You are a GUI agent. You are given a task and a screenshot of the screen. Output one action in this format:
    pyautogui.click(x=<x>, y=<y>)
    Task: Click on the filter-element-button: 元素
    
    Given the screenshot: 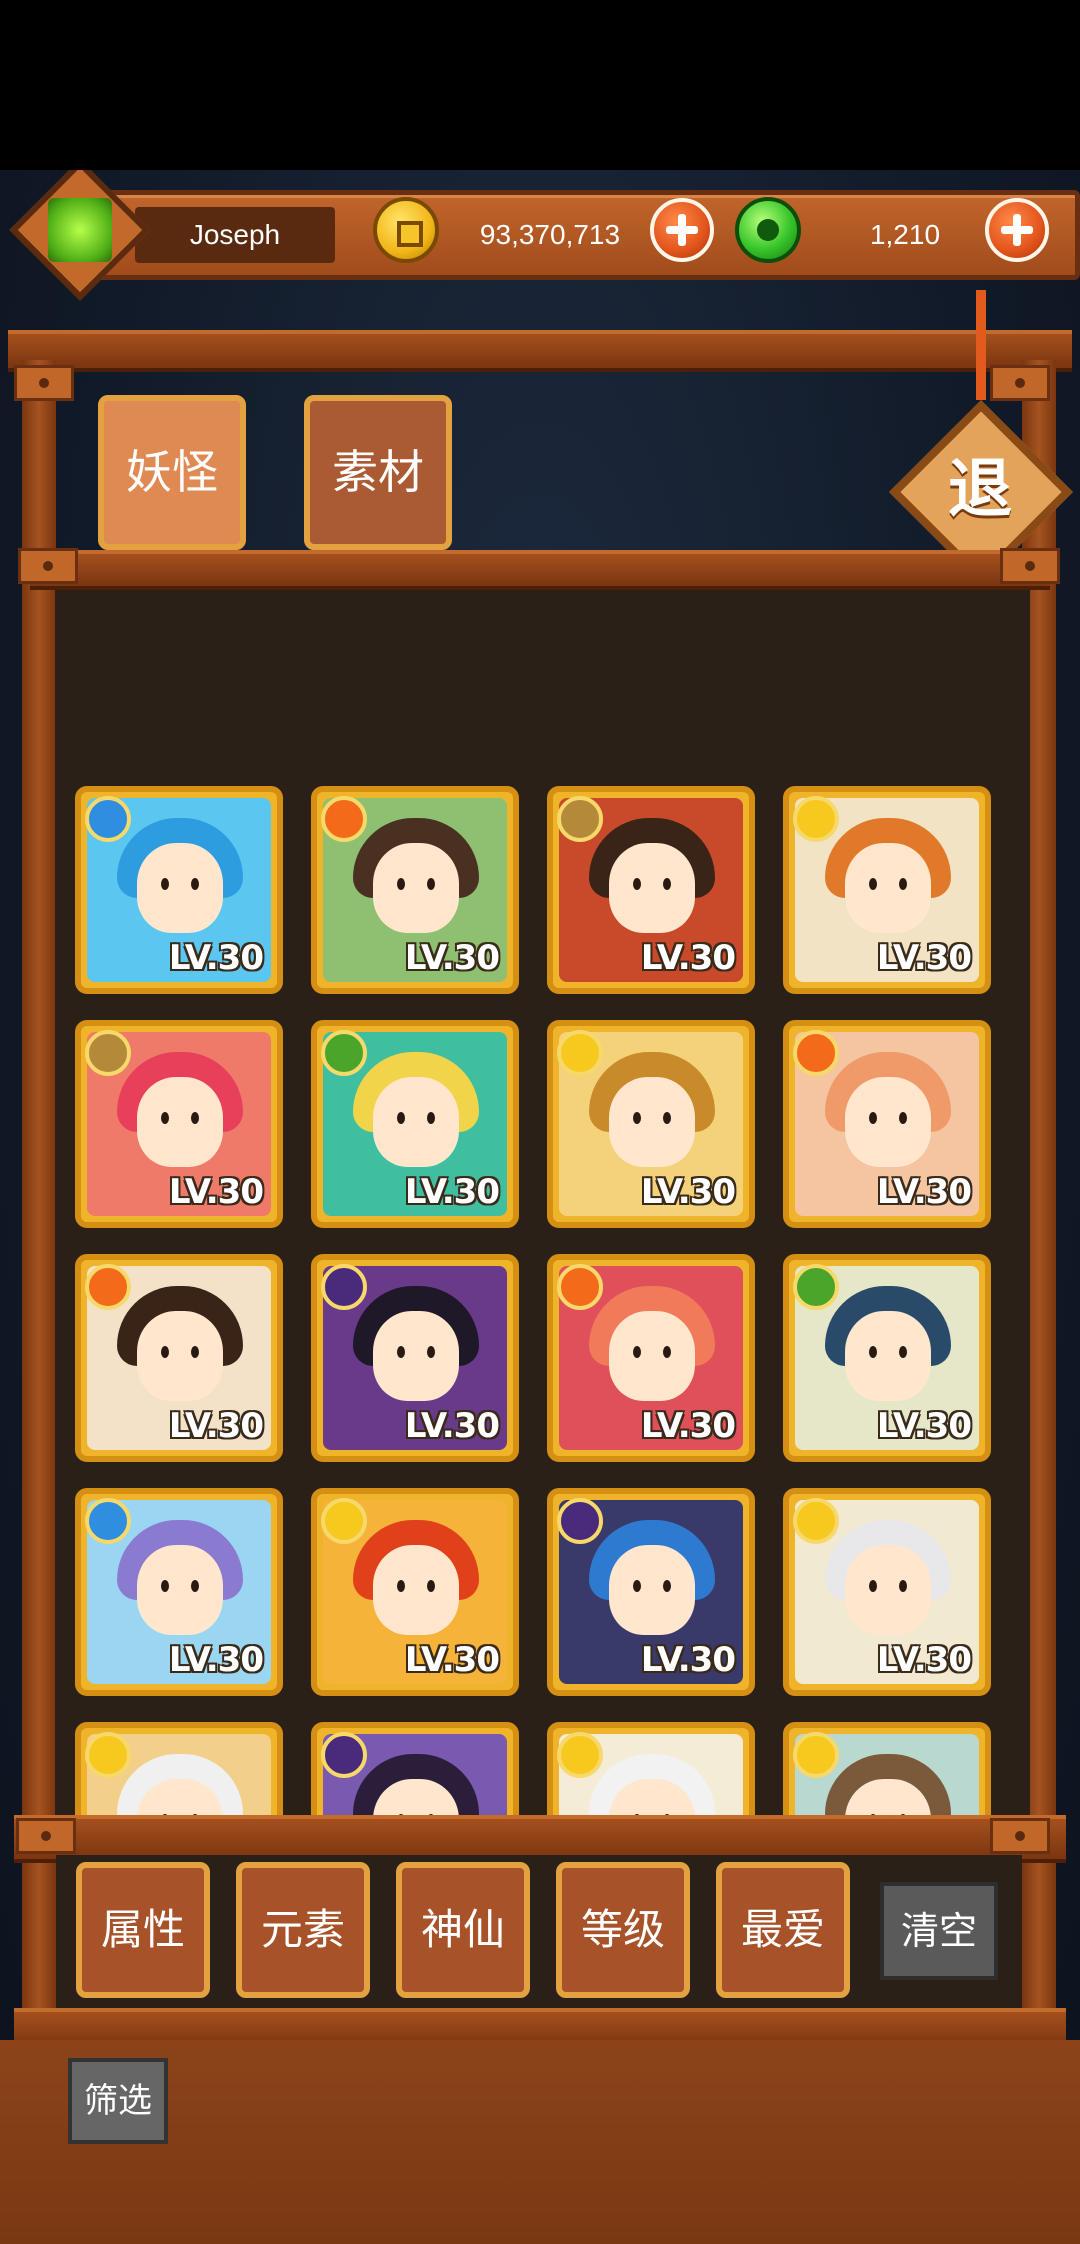 What is the action you would take?
    pyautogui.click(x=303, y=1930)
    